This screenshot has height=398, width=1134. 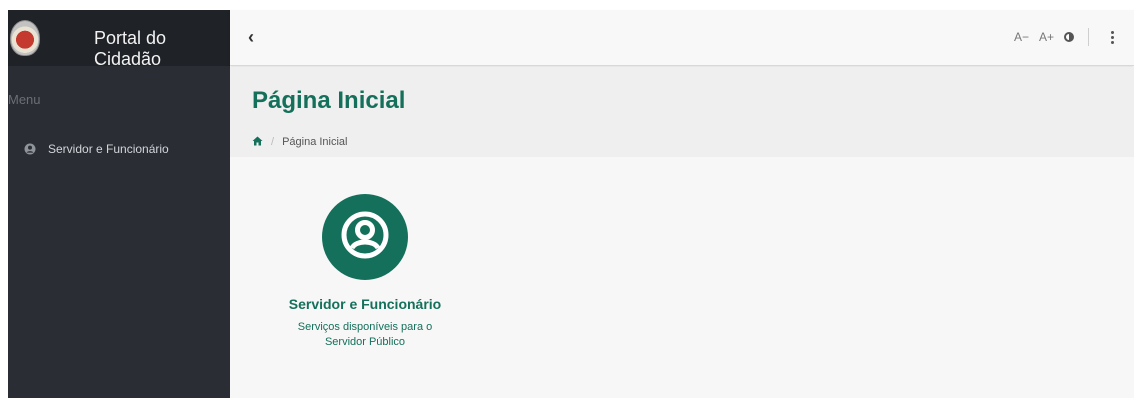 I want to click on contrast-toggle-icon, so click(x=1069, y=37).